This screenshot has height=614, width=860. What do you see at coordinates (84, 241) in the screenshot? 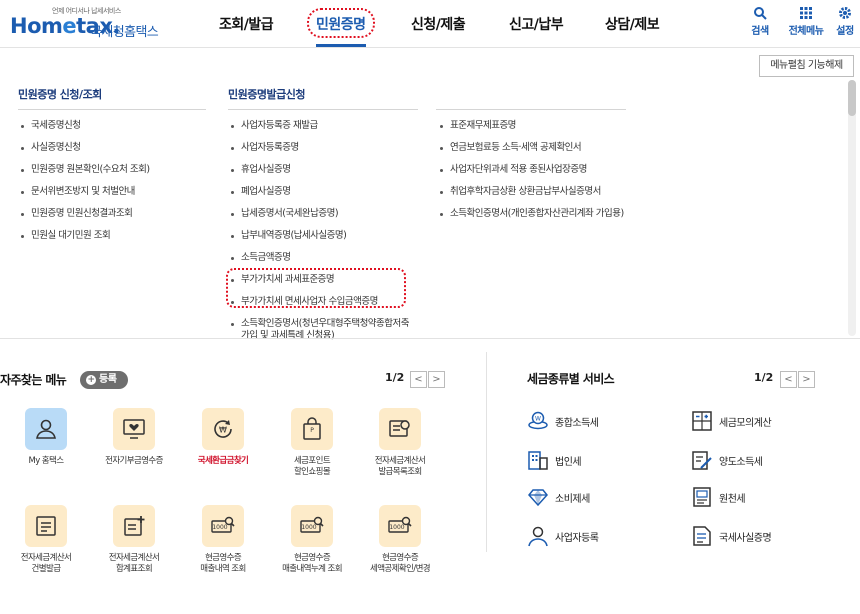
I see `menu-item: 민원실 대기민원 조회` at bounding box center [84, 241].